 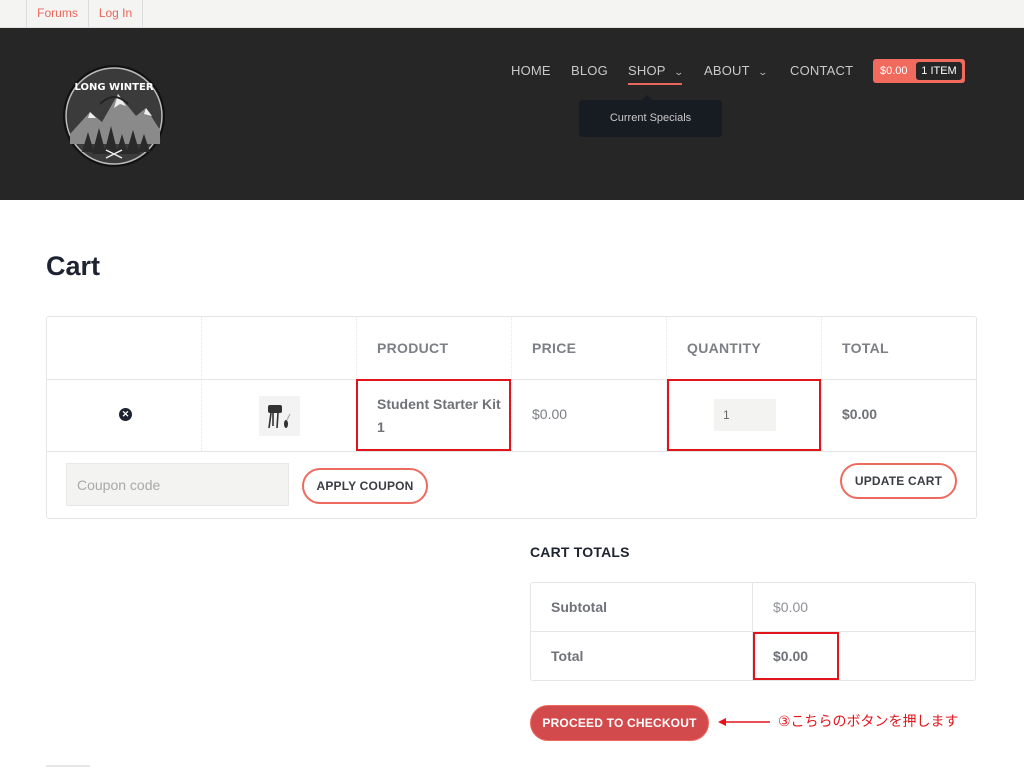 What do you see at coordinates (894, 71) in the screenshot?
I see `header-cart-price: $0.00` at bounding box center [894, 71].